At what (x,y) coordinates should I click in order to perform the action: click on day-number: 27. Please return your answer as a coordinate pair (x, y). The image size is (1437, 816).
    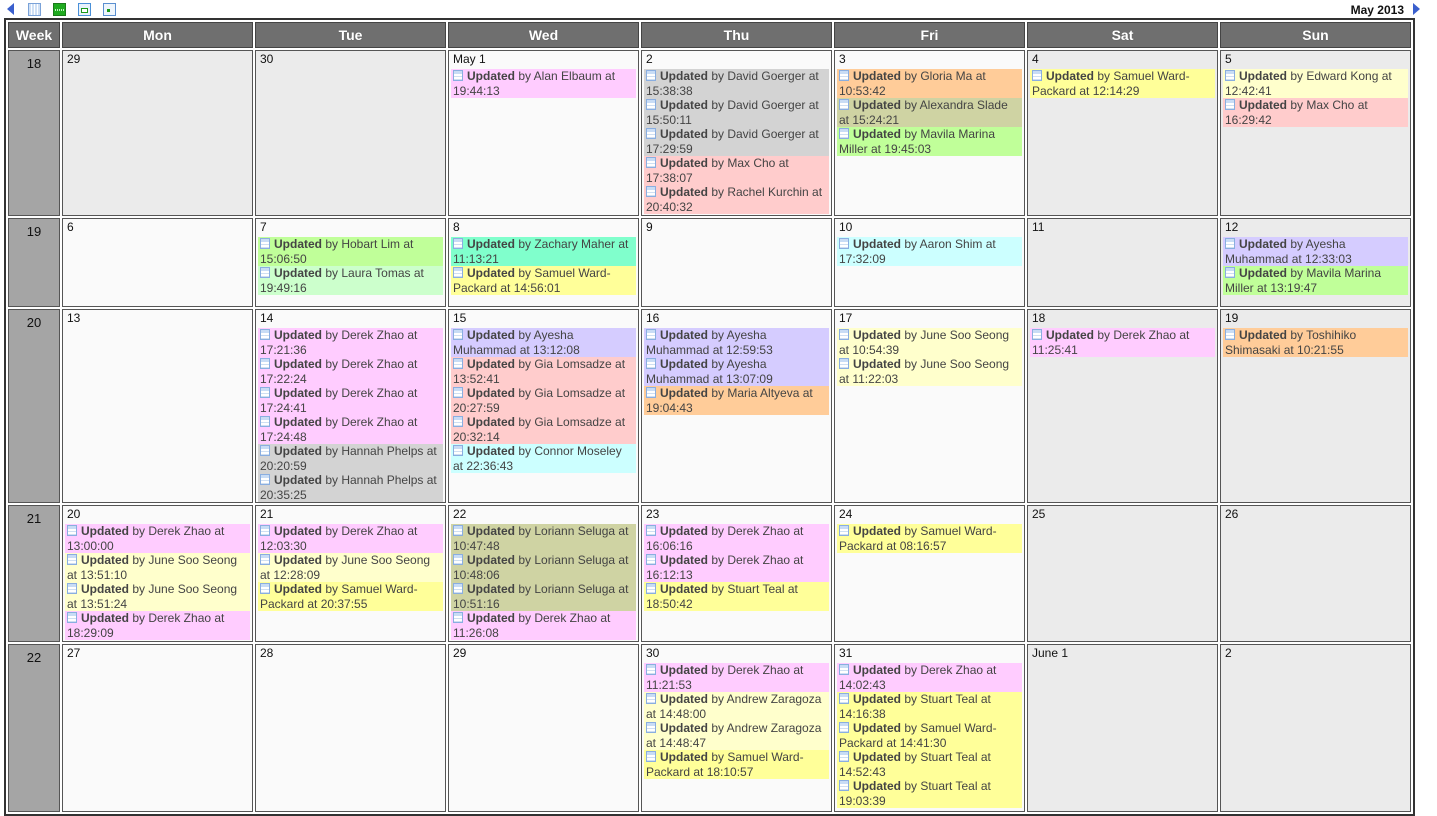
    Looking at the image, I should click on (158, 653).